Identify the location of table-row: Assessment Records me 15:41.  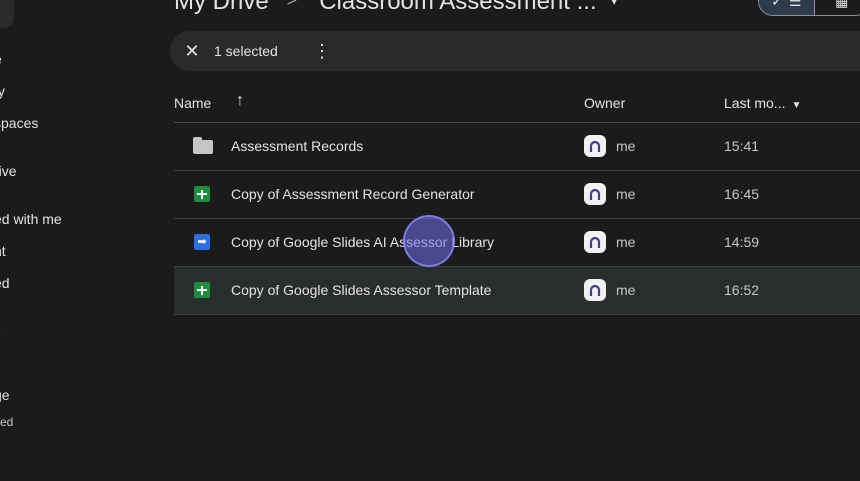
(517, 147).